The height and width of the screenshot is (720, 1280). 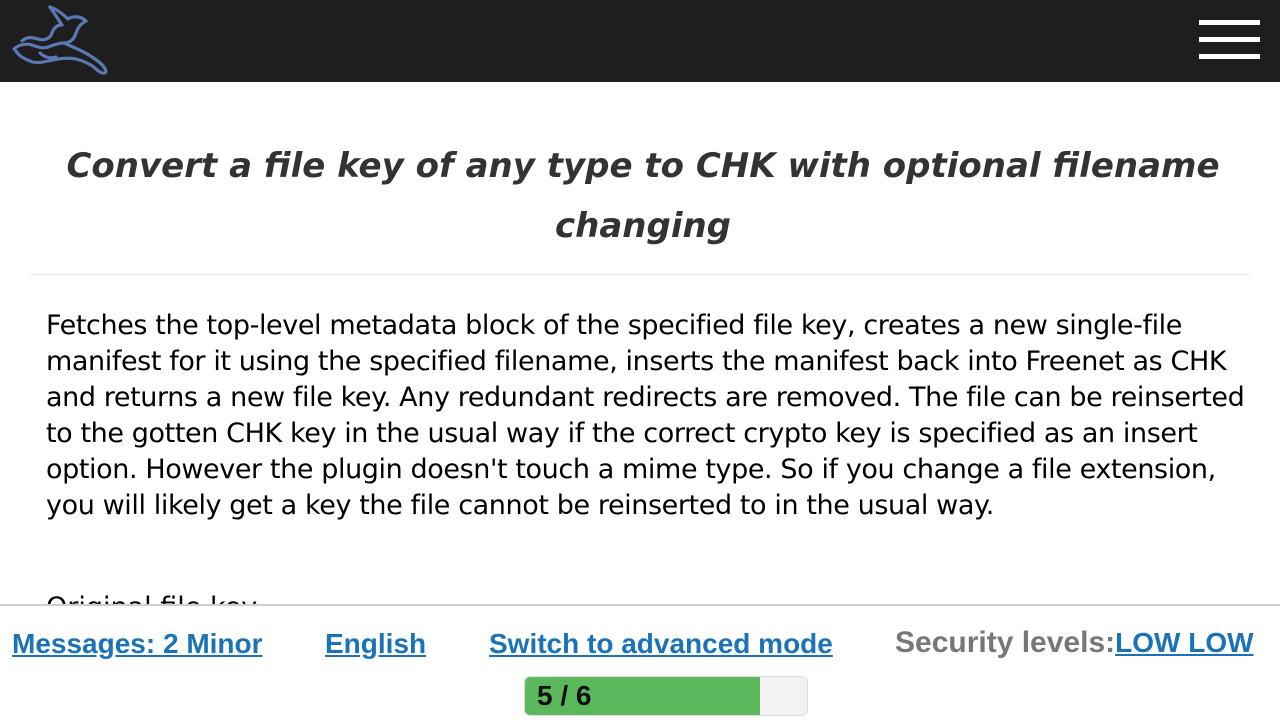 What do you see at coordinates (151, 597) in the screenshot?
I see `original-file-key-label: Original file key` at bounding box center [151, 597].